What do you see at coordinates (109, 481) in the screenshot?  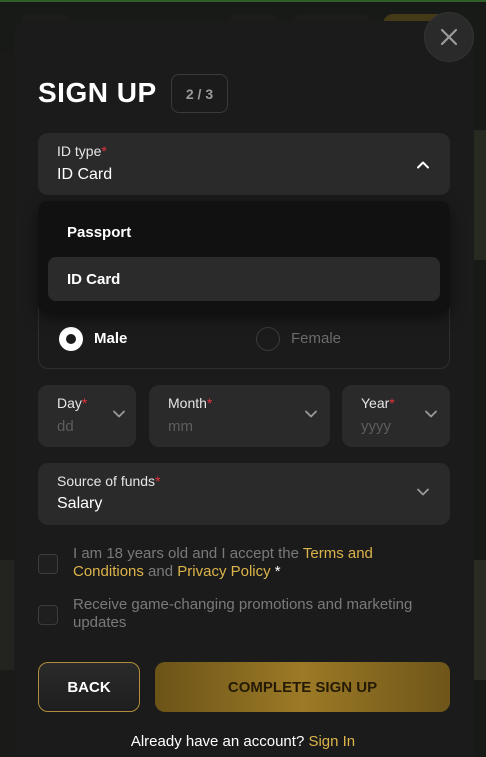 I see `source-of-funds-label: Source of funds*` at bounding box center [109, 481].